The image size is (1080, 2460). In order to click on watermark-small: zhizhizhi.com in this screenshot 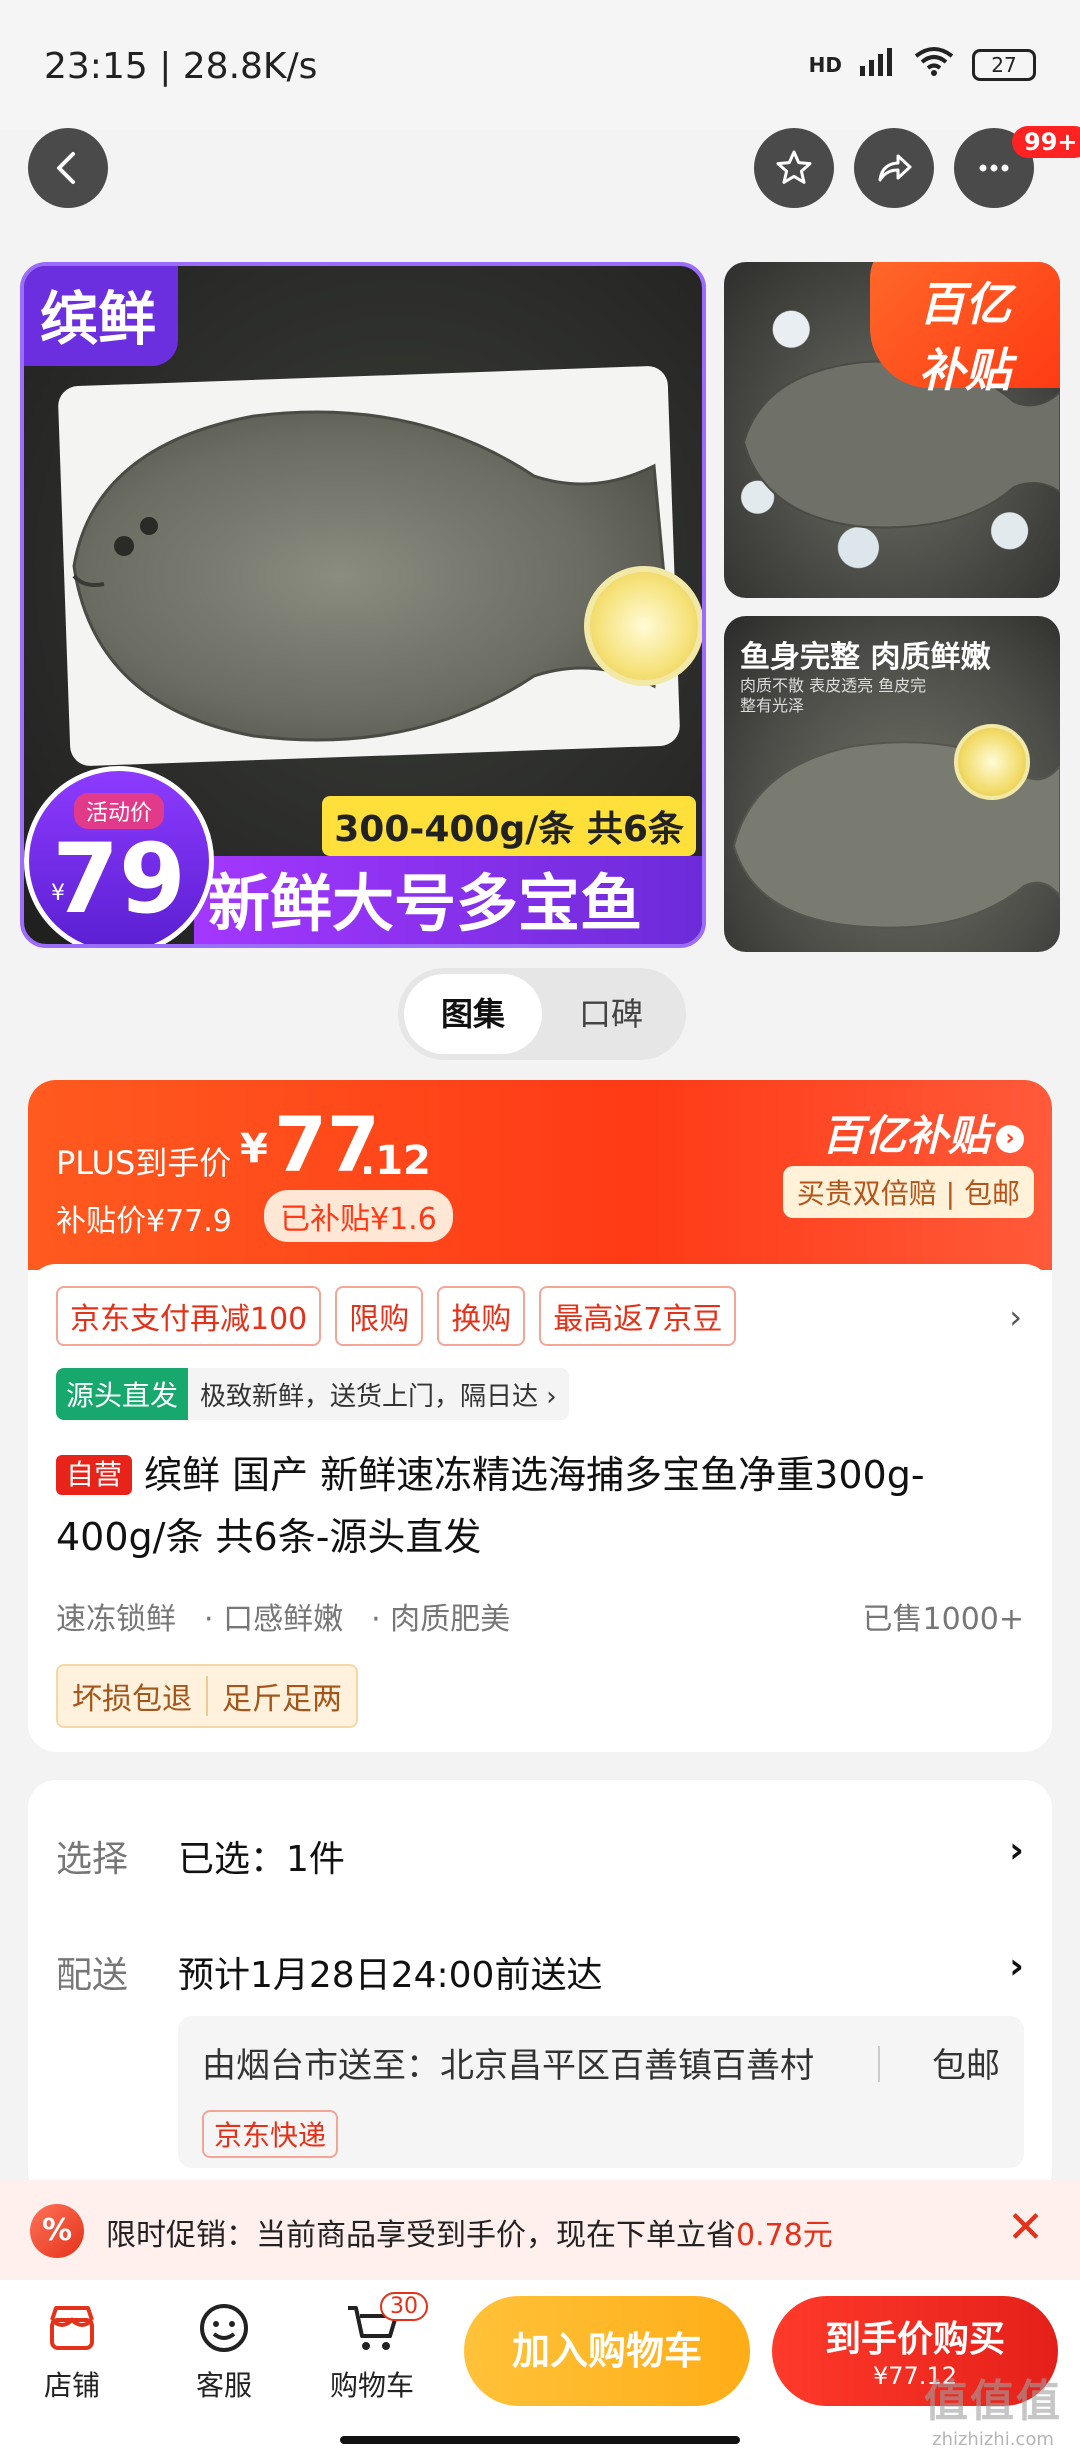, I will do `click(993, 2439)`.